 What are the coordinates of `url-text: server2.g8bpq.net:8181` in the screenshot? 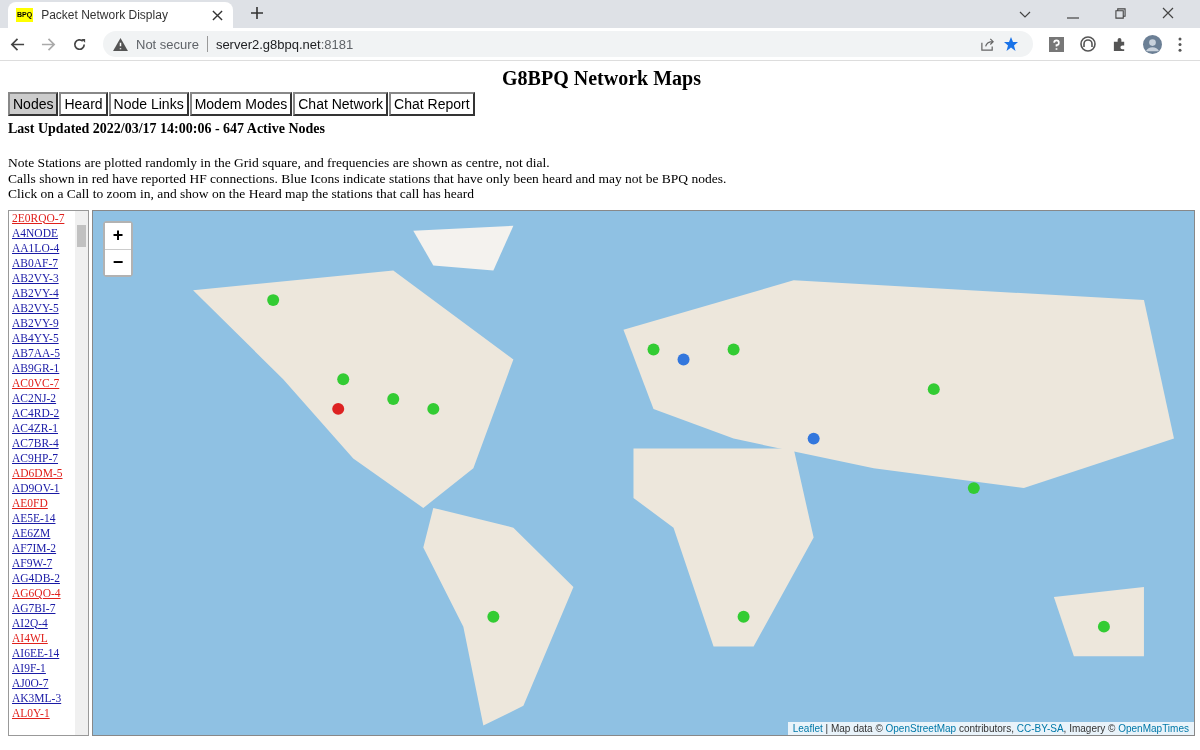 It's located at (284, 44).